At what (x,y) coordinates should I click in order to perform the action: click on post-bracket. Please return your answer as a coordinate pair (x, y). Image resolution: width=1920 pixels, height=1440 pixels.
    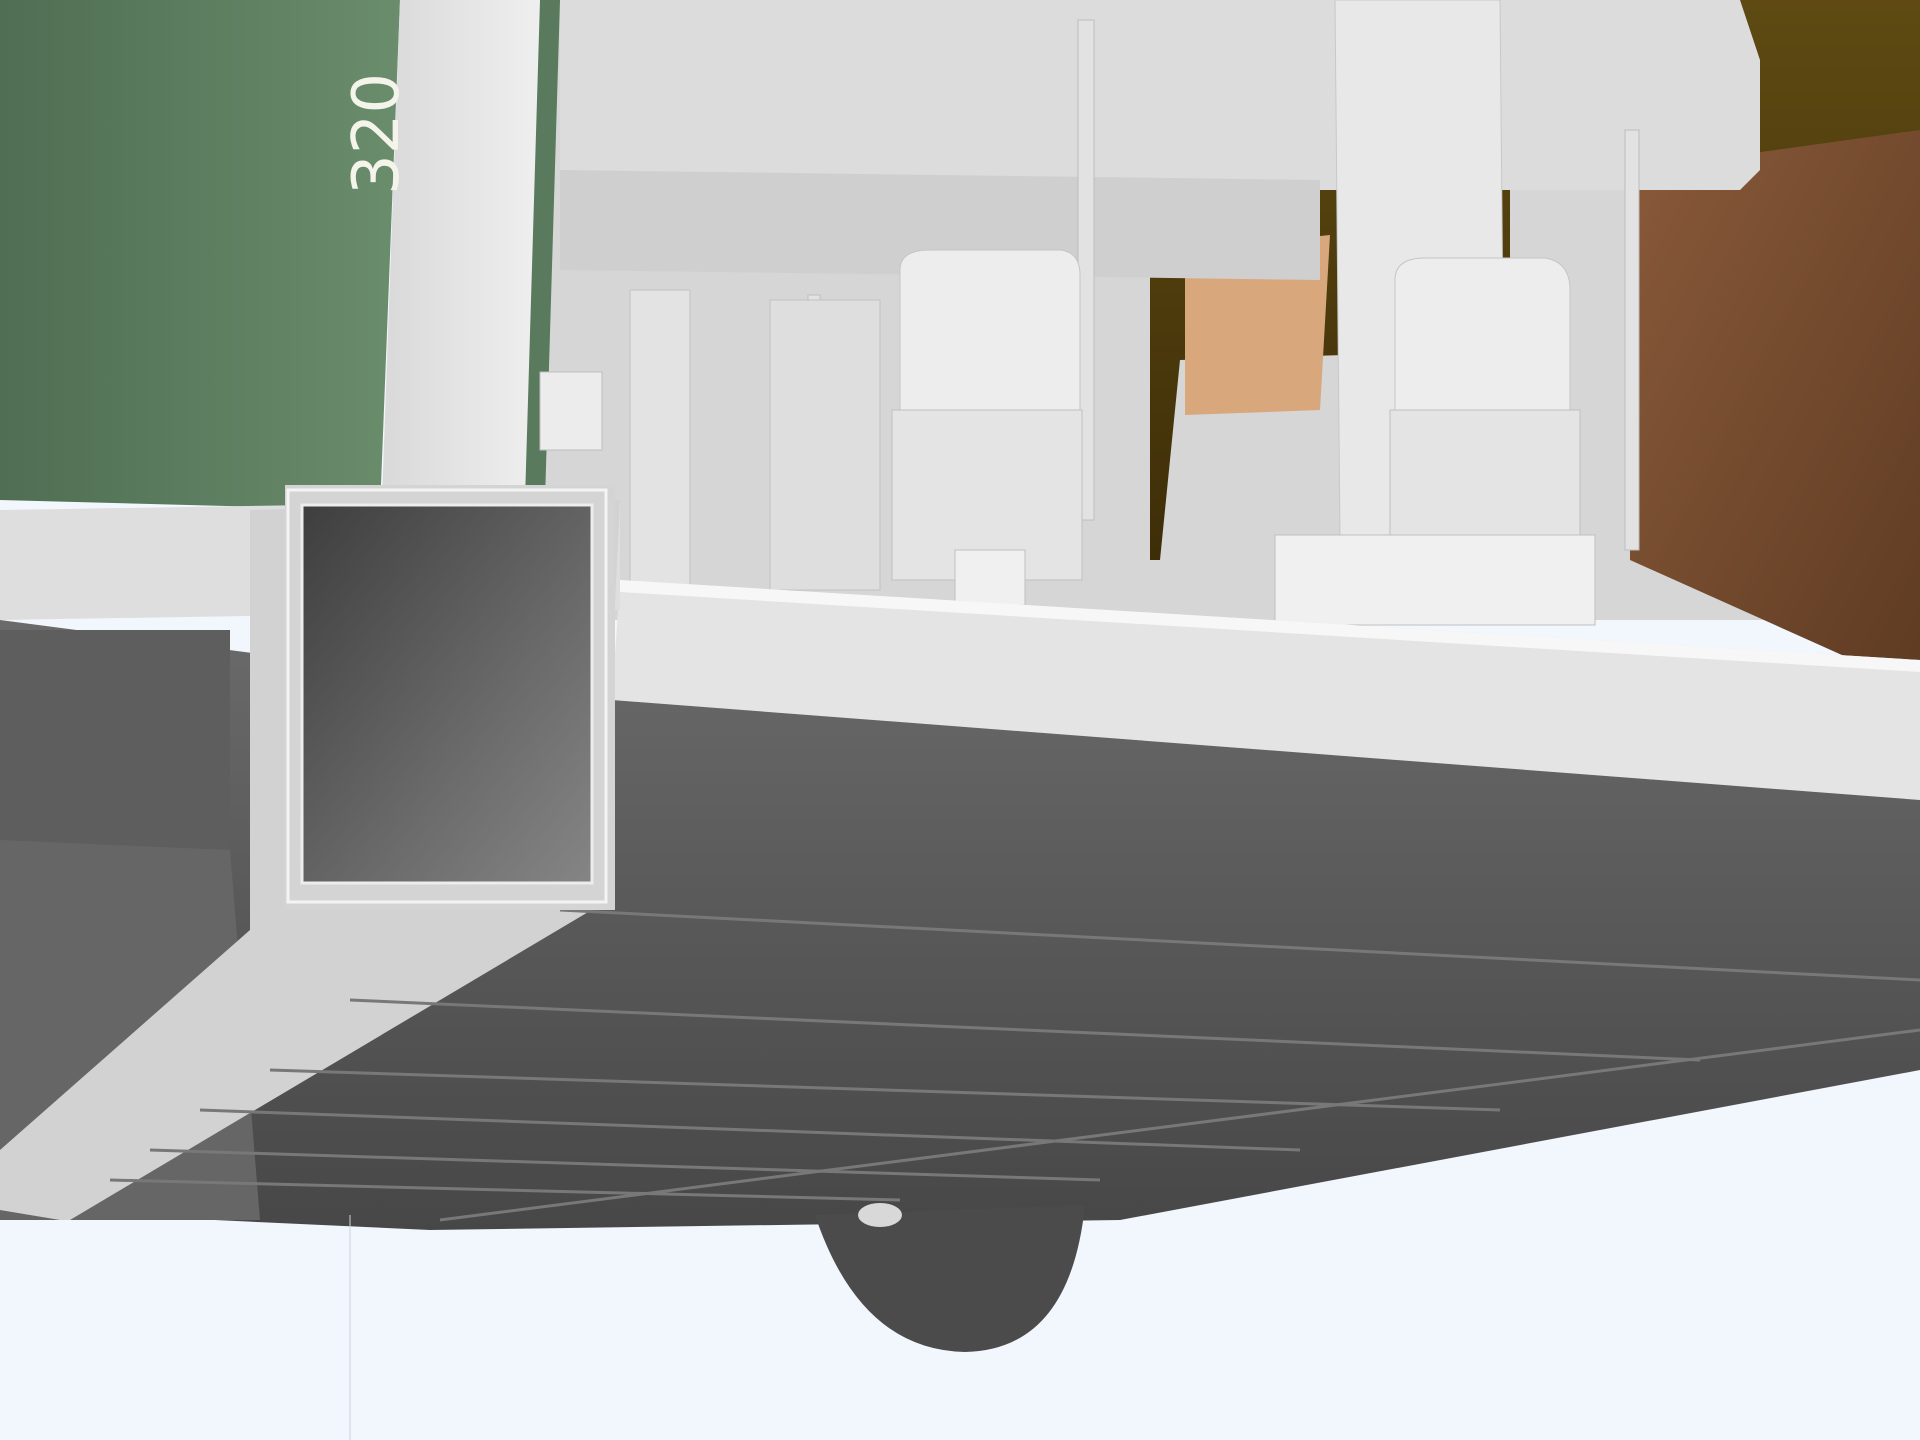
    Looking at the image, I should click on (571, 411).